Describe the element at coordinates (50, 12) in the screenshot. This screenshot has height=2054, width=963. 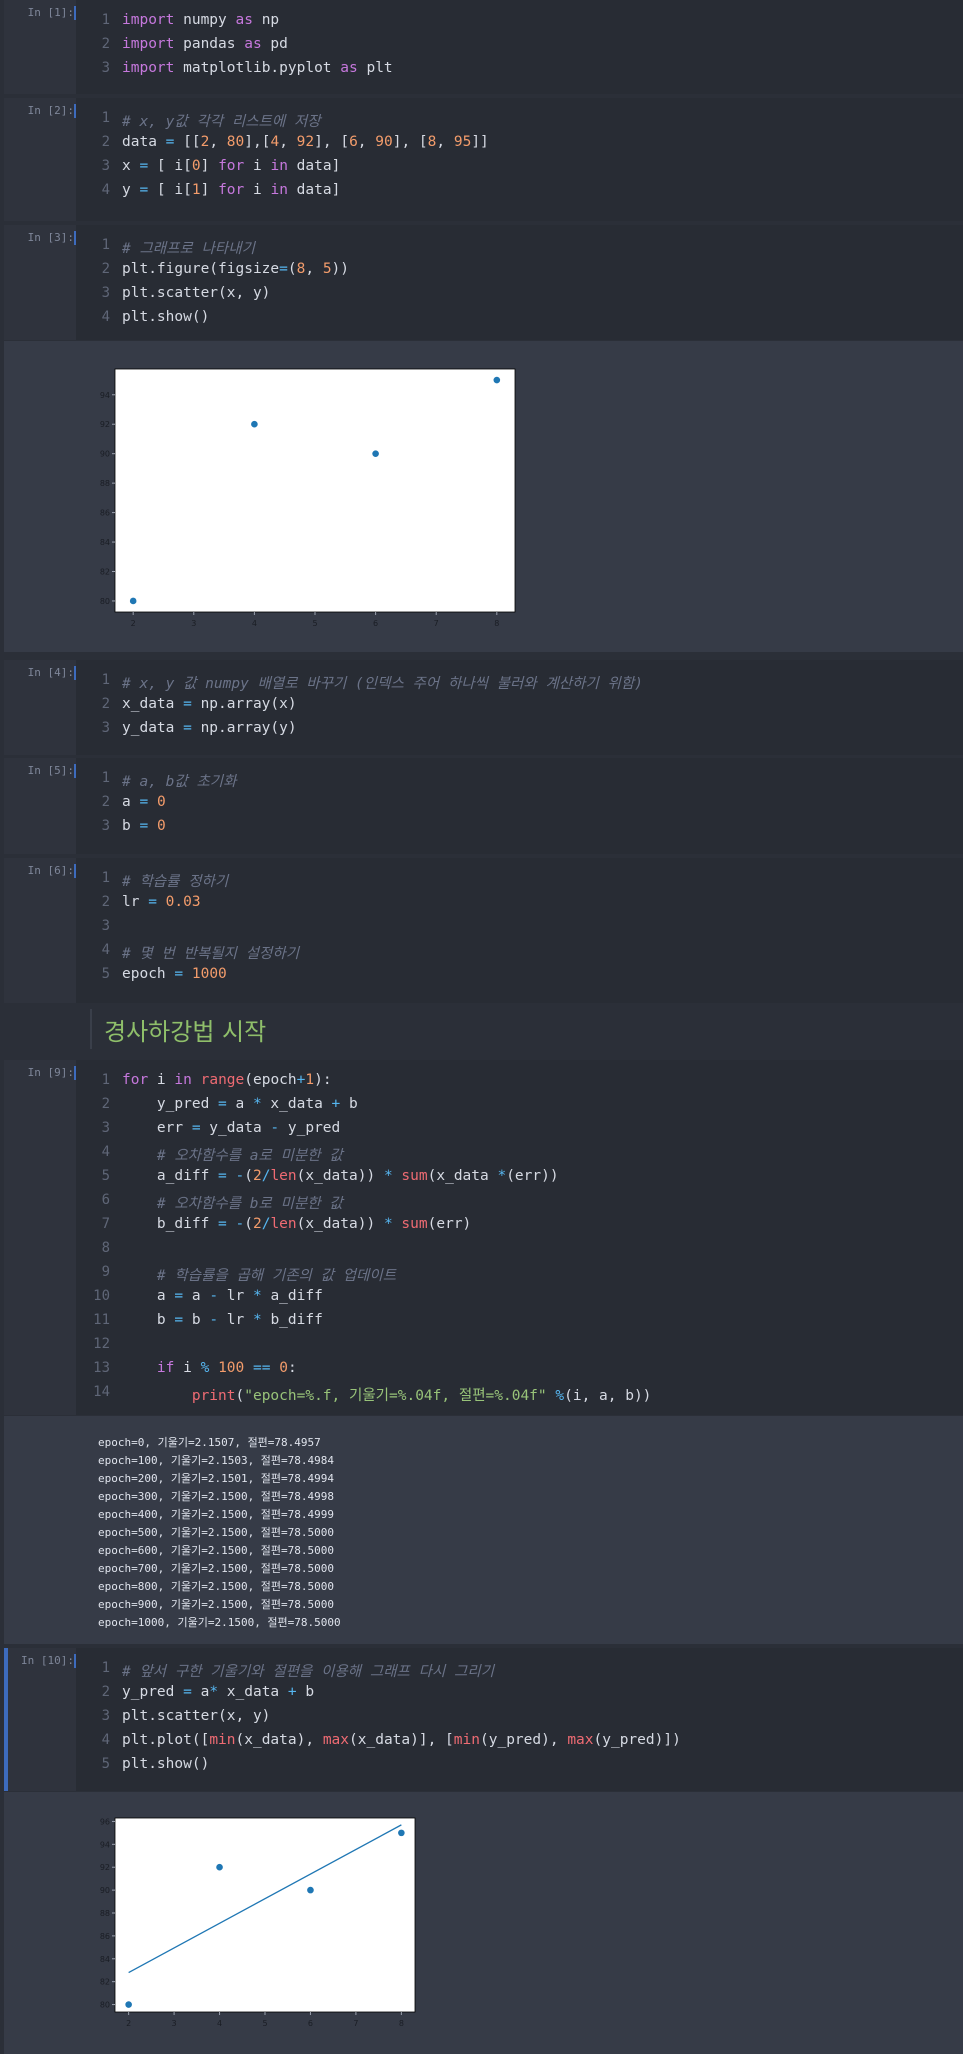
I see `cell-prompt: In [1]:` at that location.